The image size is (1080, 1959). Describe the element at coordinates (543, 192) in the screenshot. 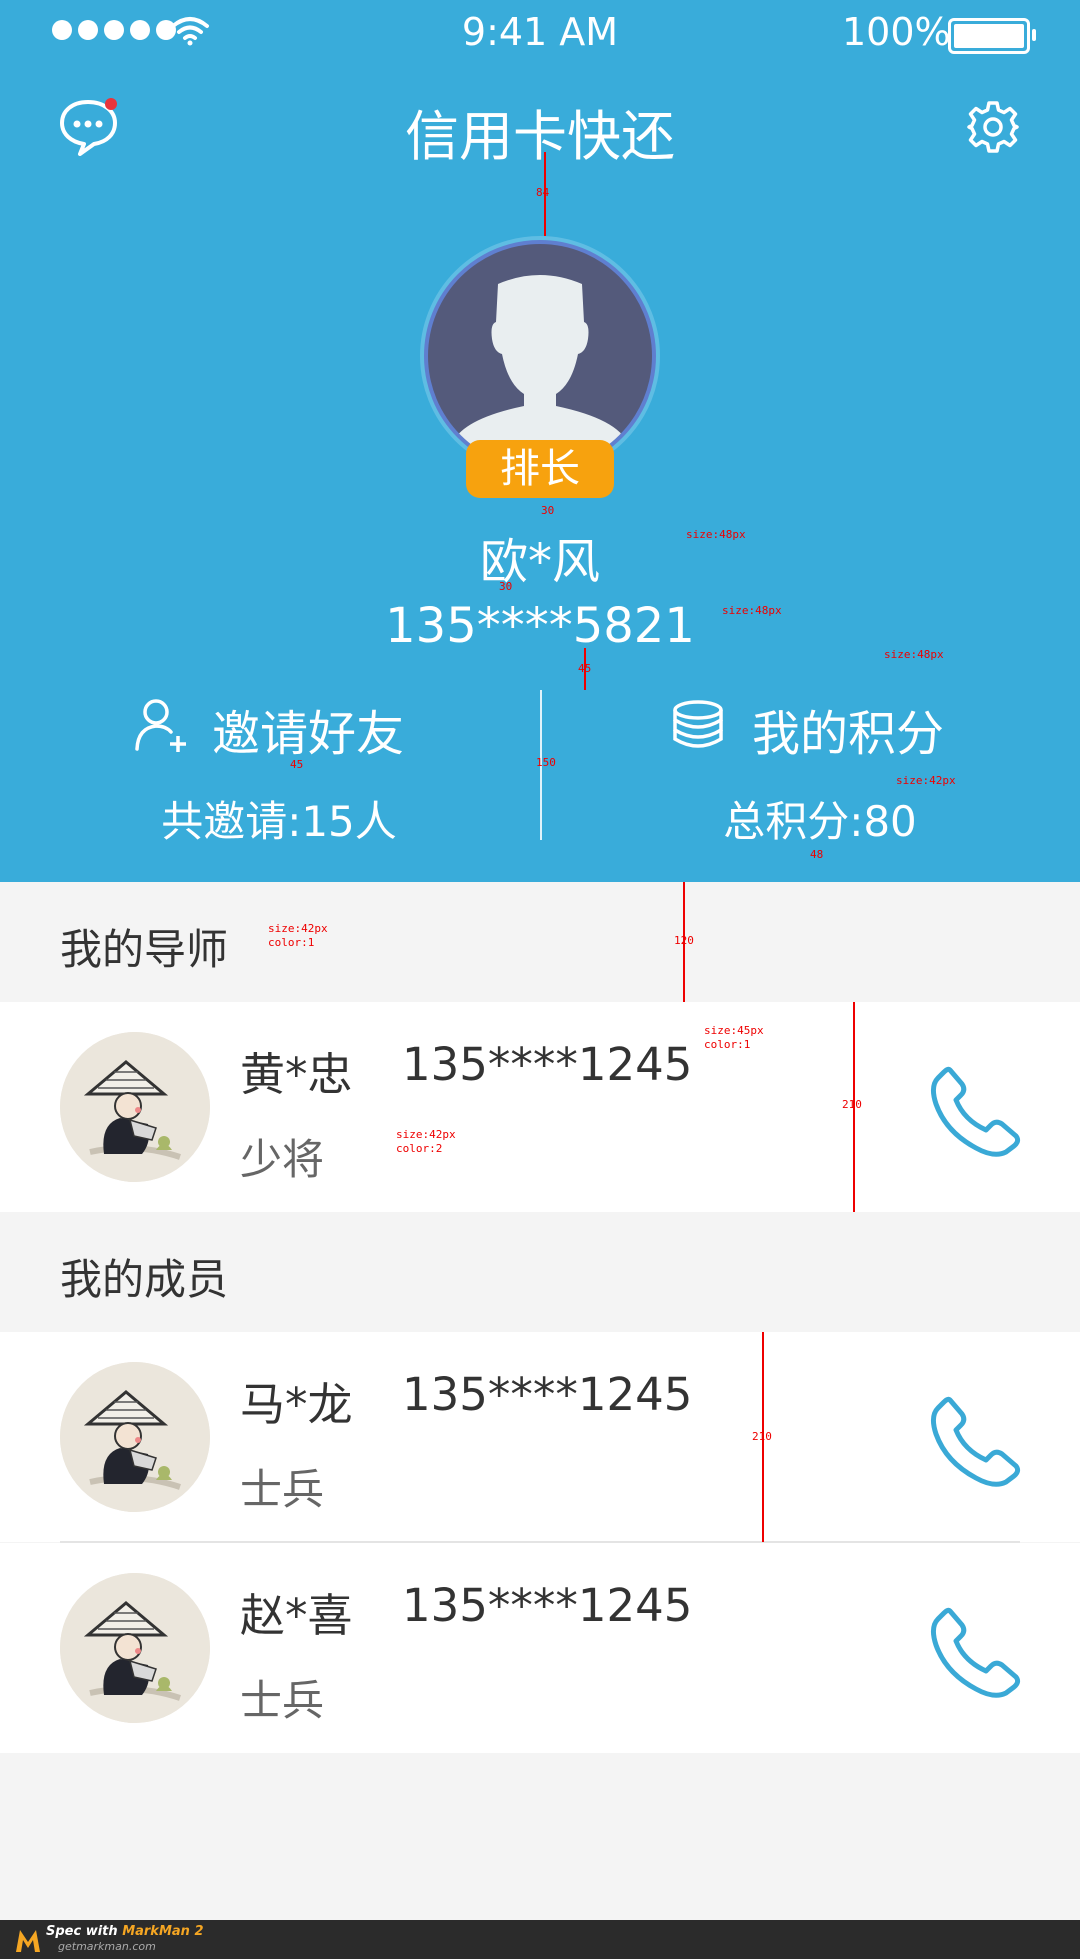

I see `spec-measure-label: 84` at that location.